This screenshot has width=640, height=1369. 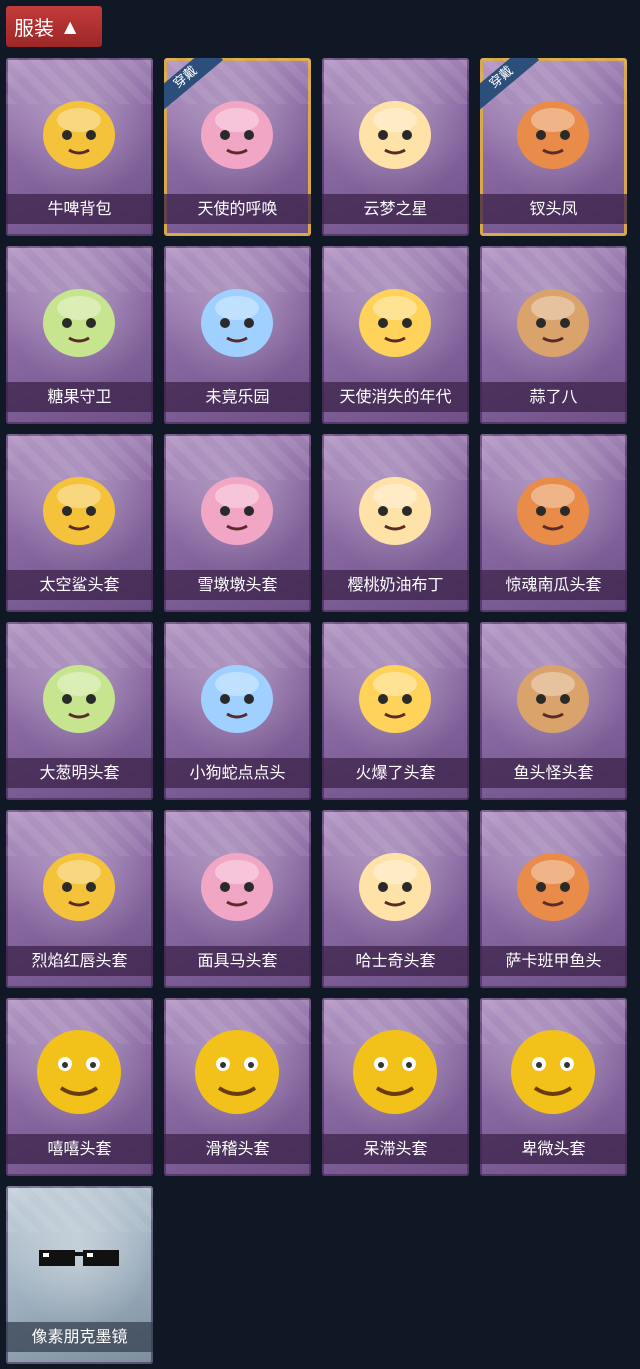 I want to click on pudding-icon, so click(x=395, y=511).